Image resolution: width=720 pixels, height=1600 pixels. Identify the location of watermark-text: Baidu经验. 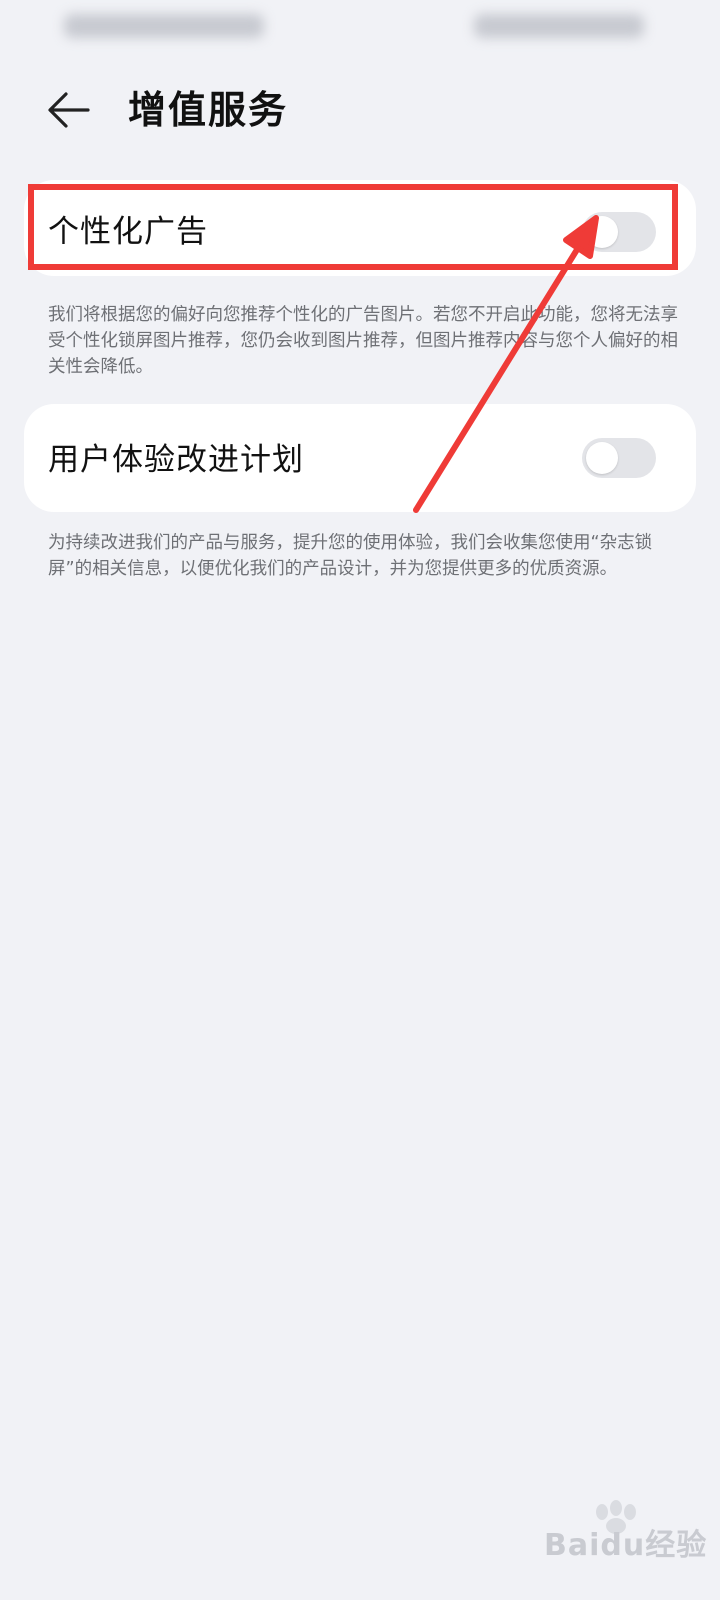
(626, 1545).